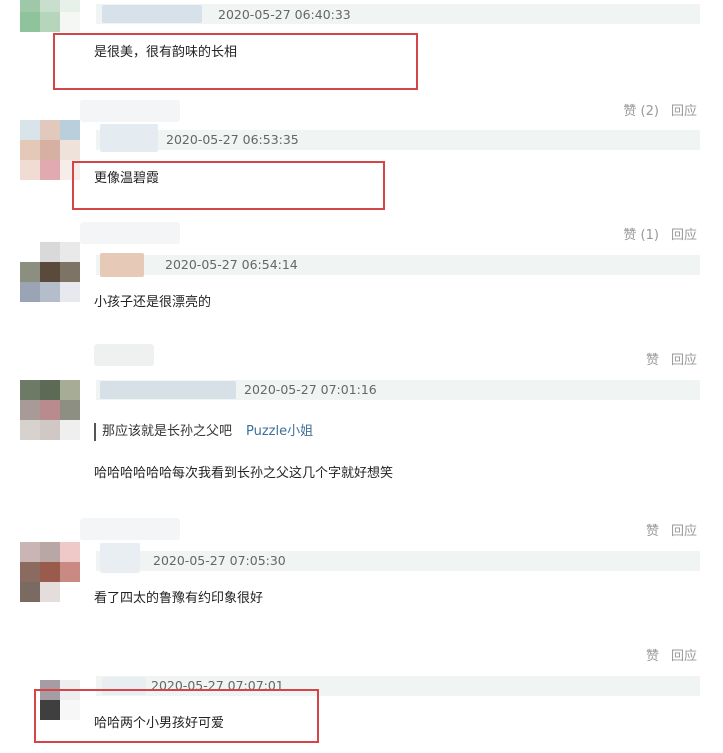 The height and width of the screenshot is (753, 723). I want to click on comment-actions: 赞 (1) 回应, so click(660, 236).